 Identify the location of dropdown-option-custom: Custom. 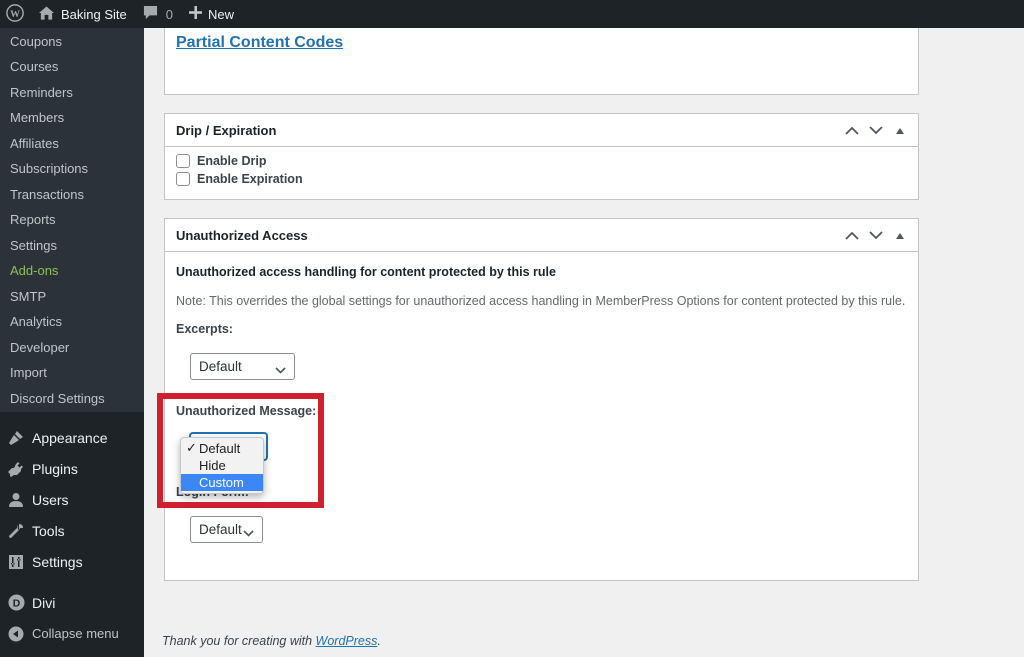
(222, 482).